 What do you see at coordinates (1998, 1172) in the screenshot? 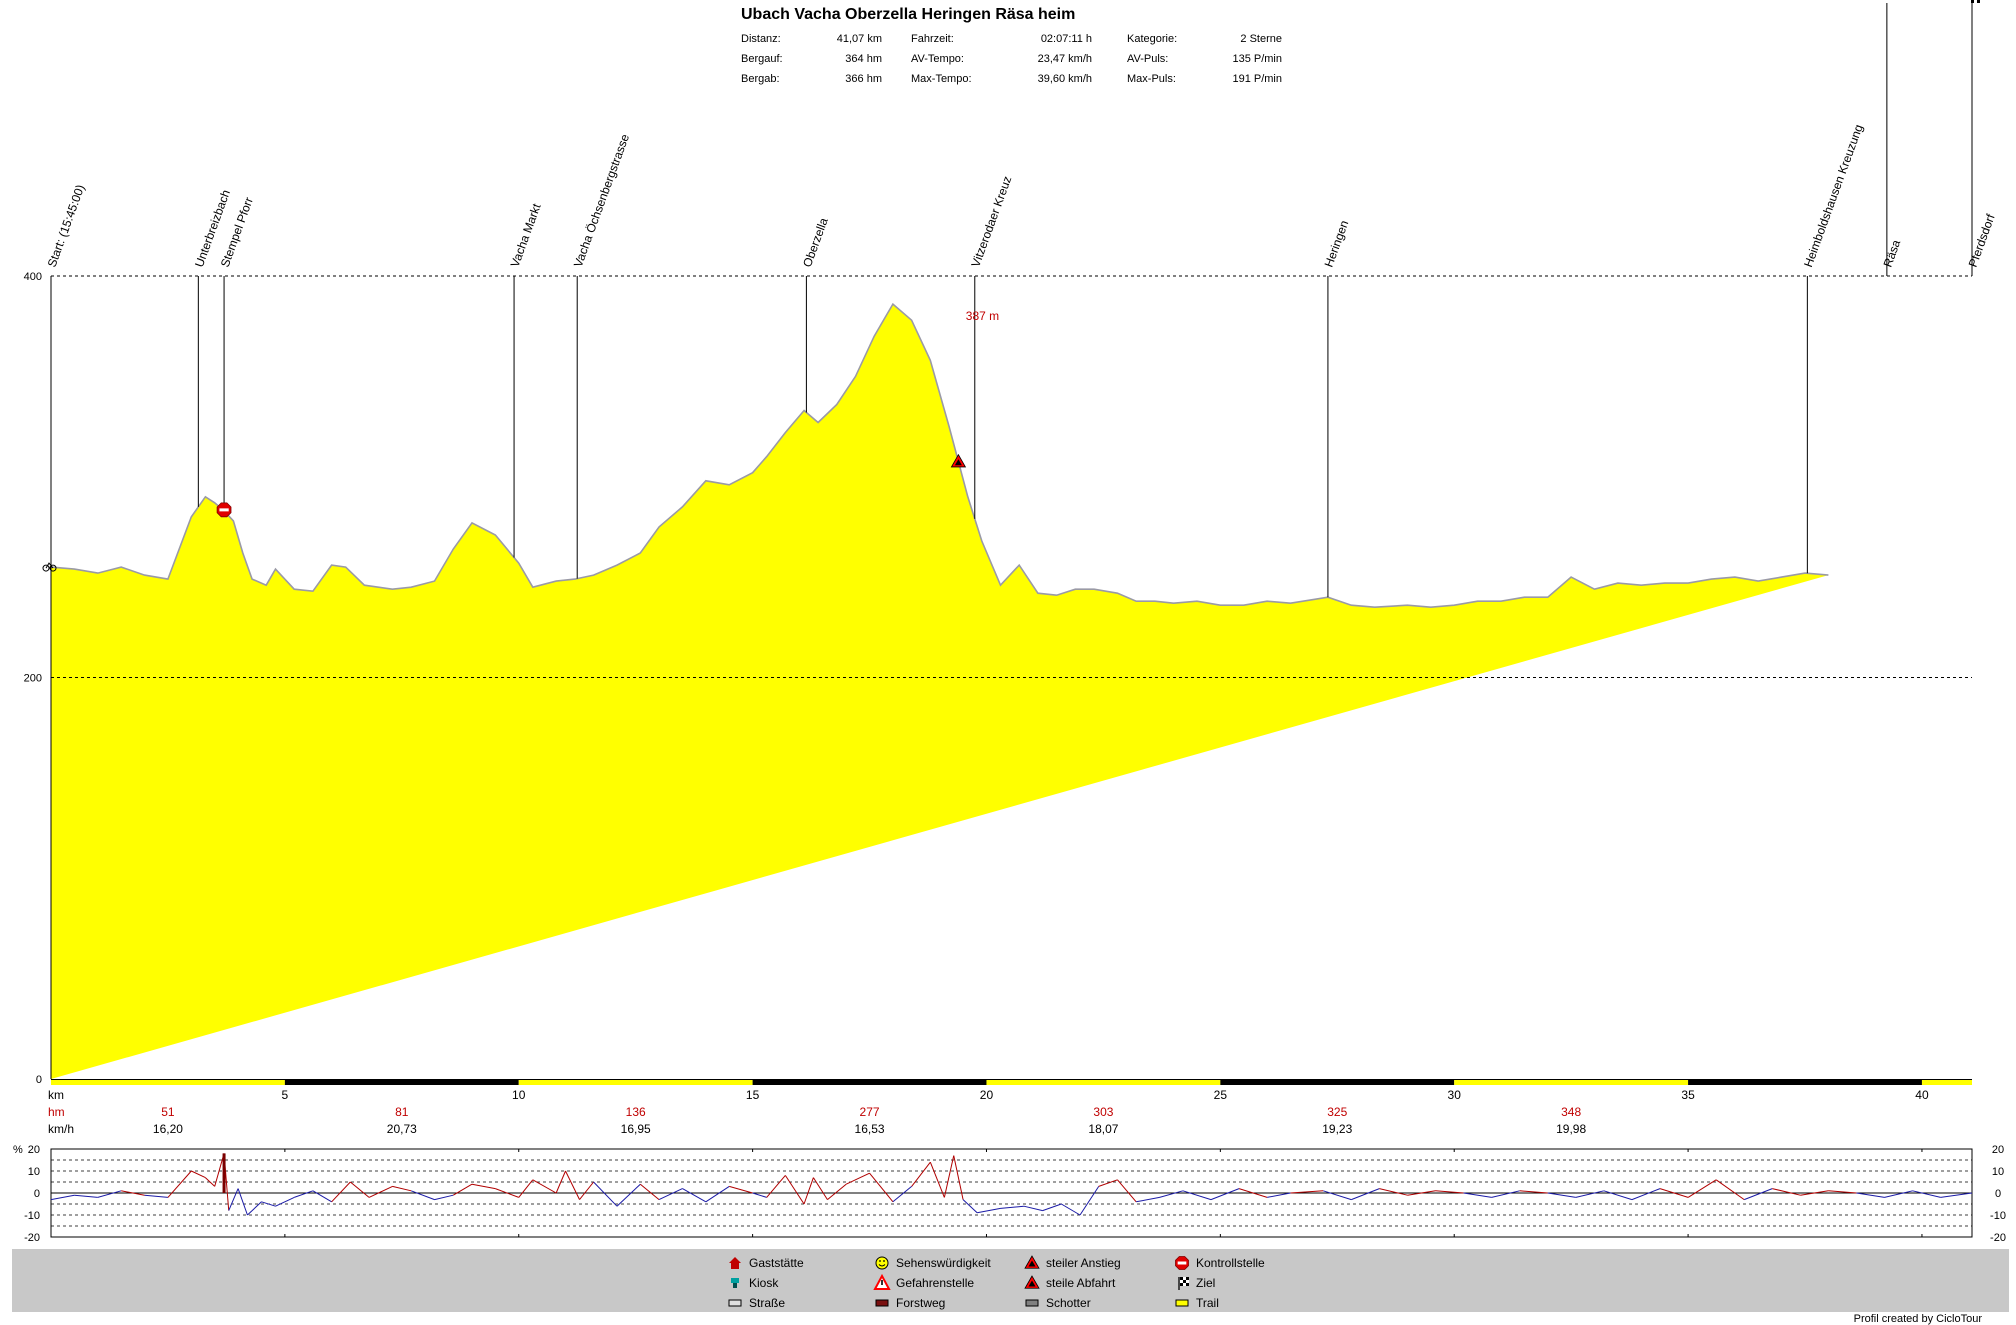
I see `gradient-tick-label-right: 10` at bounding box center [1998, 1172].